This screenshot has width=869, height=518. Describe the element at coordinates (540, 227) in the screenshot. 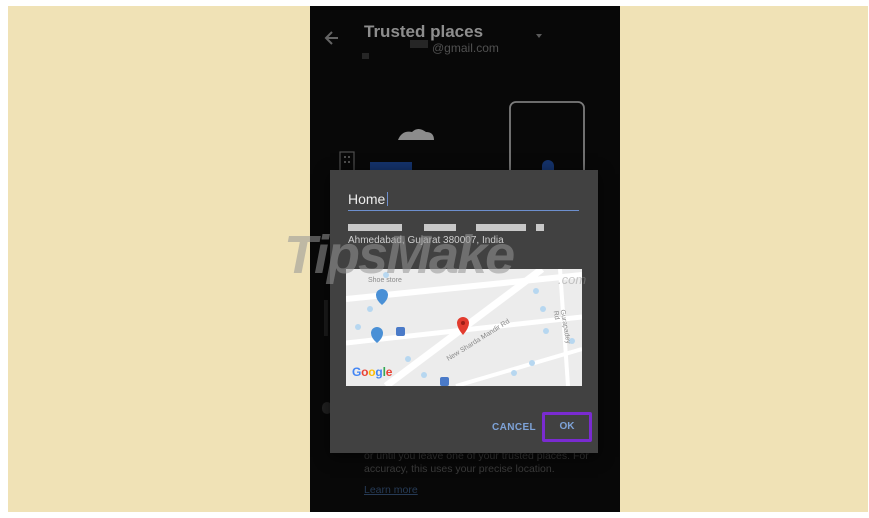

I see `address-redacted` at that location.